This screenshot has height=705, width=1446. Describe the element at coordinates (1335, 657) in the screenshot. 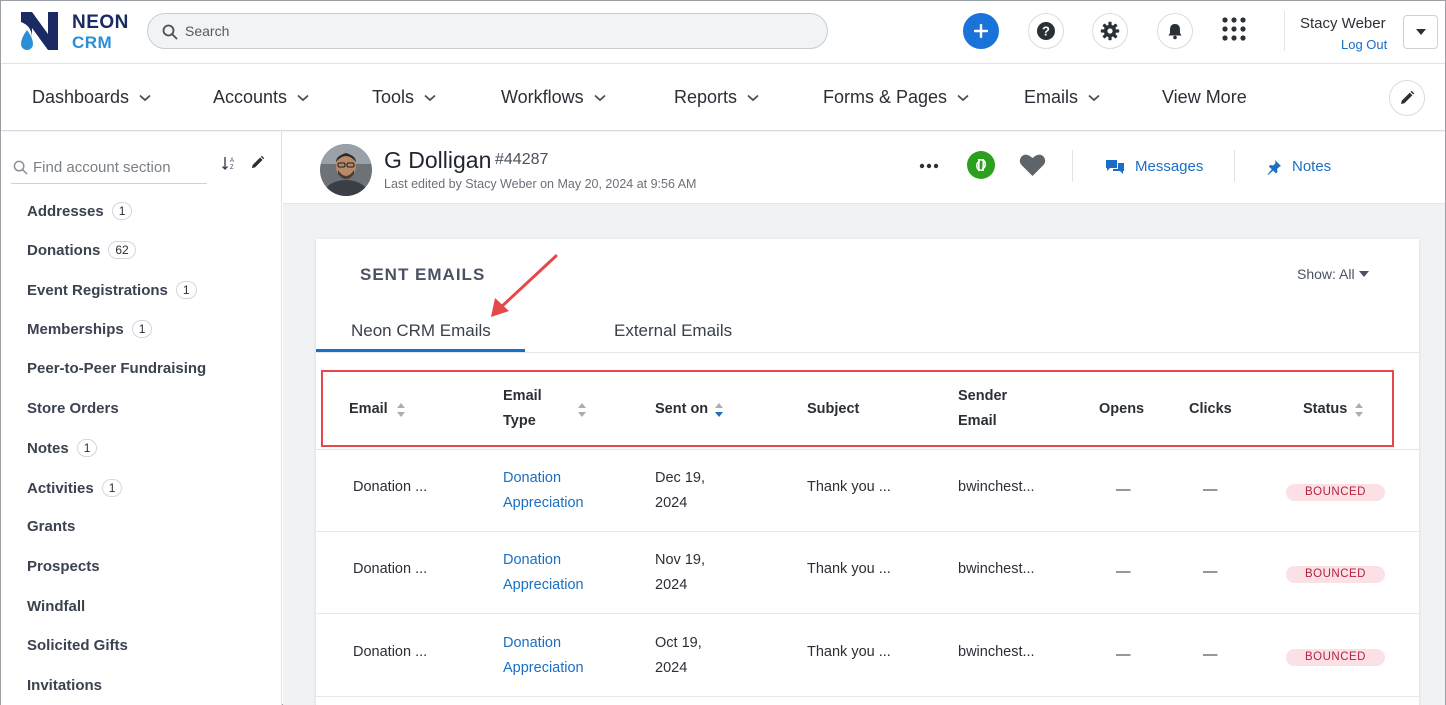

I see `status-badge: BOUNCED` at that location.